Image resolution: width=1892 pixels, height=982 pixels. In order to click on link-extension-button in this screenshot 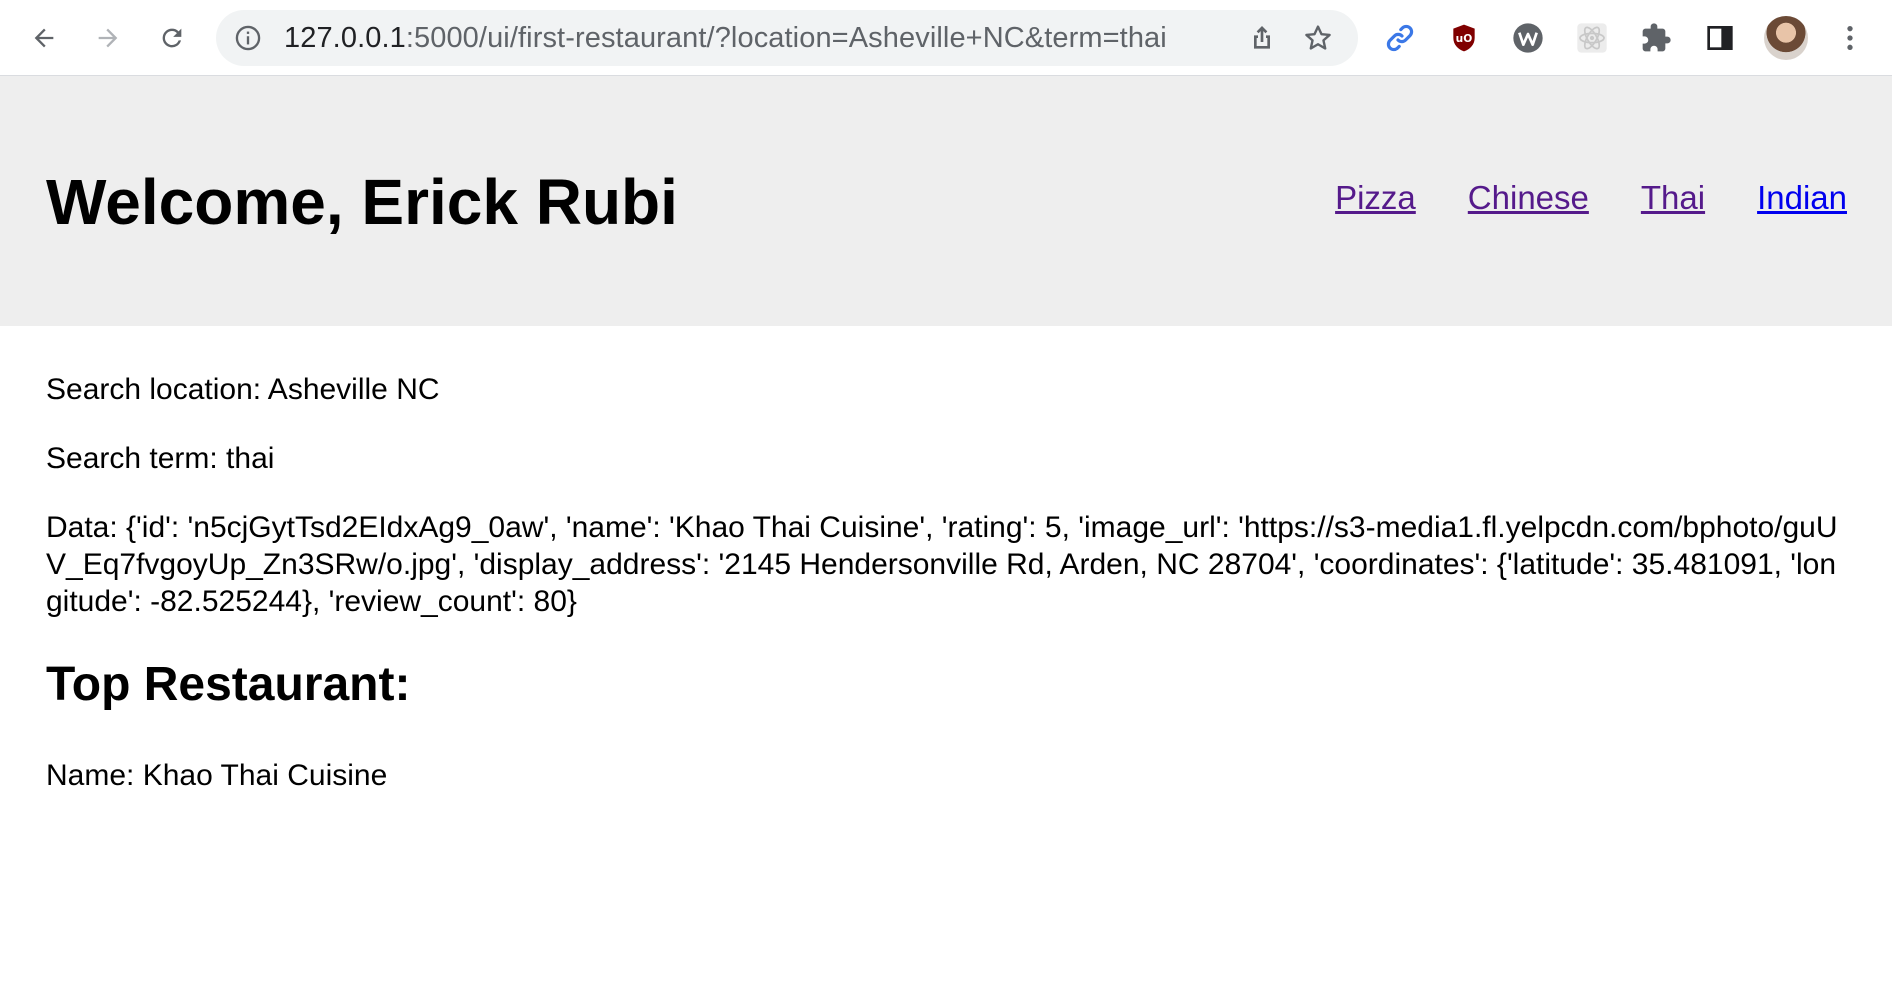, I will do `click(1400, 38)`.